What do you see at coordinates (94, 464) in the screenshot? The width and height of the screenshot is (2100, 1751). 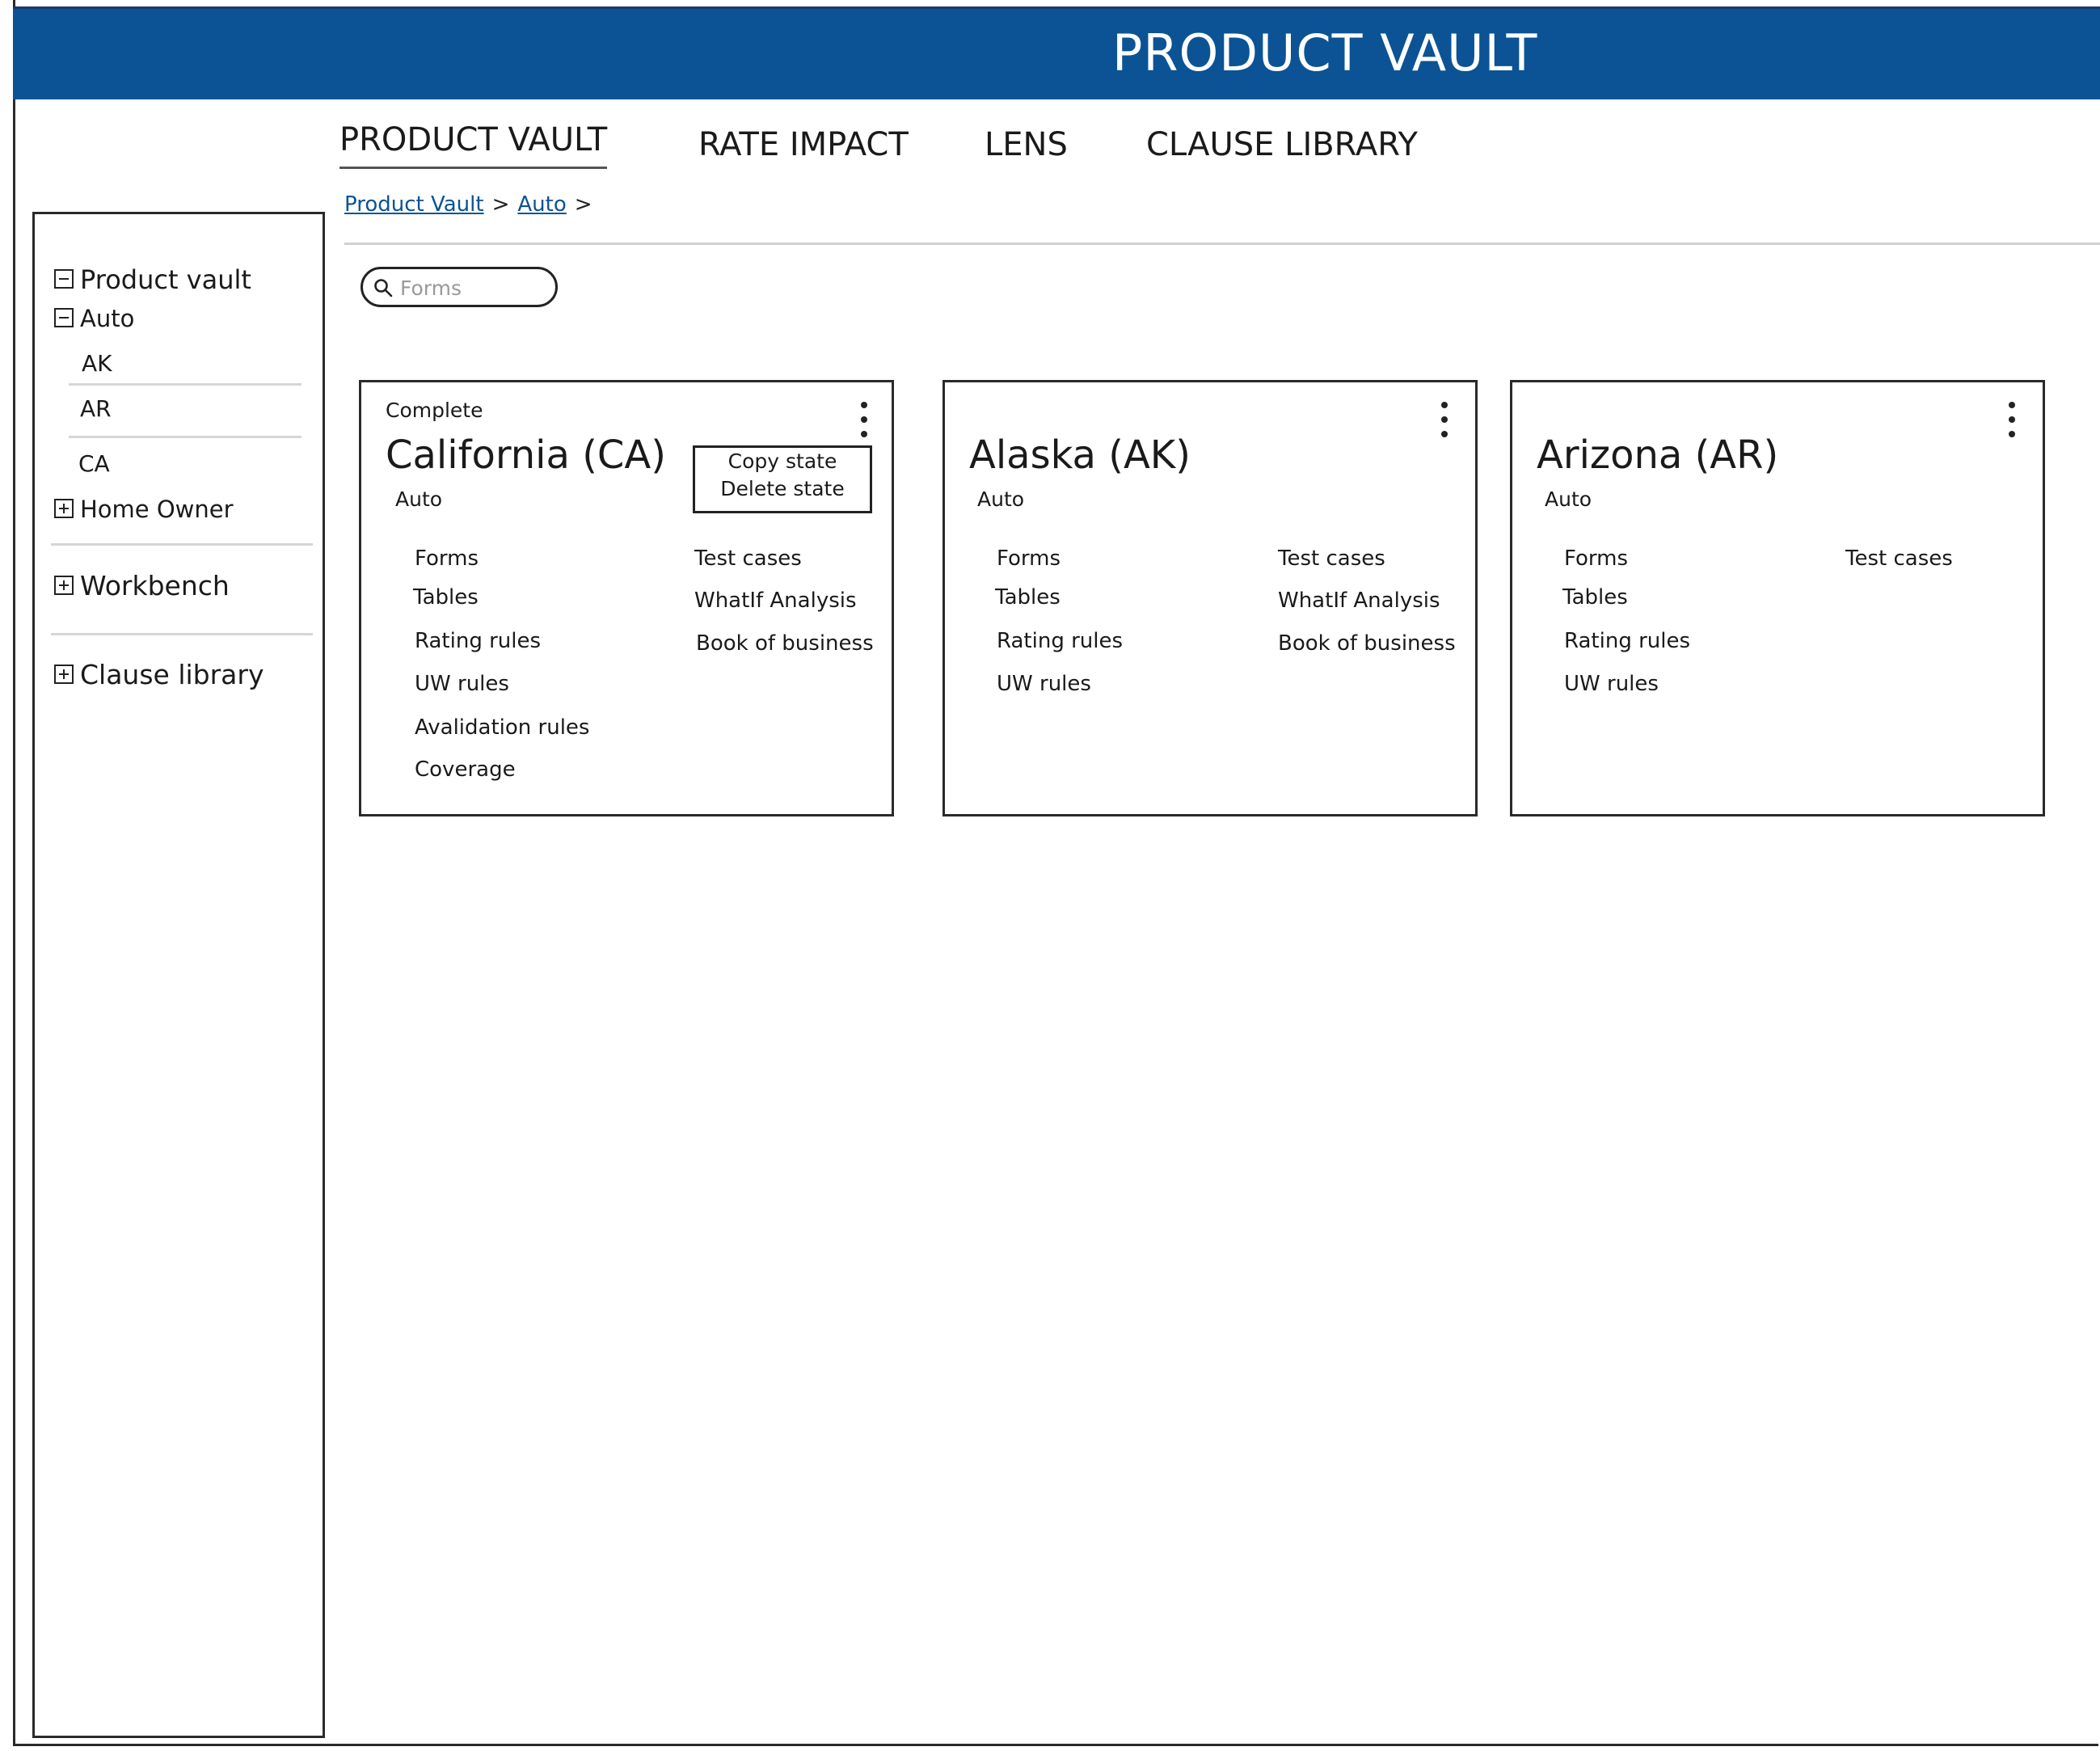 I see `tree-item-ca: CA` at bounding box center [94, 464].